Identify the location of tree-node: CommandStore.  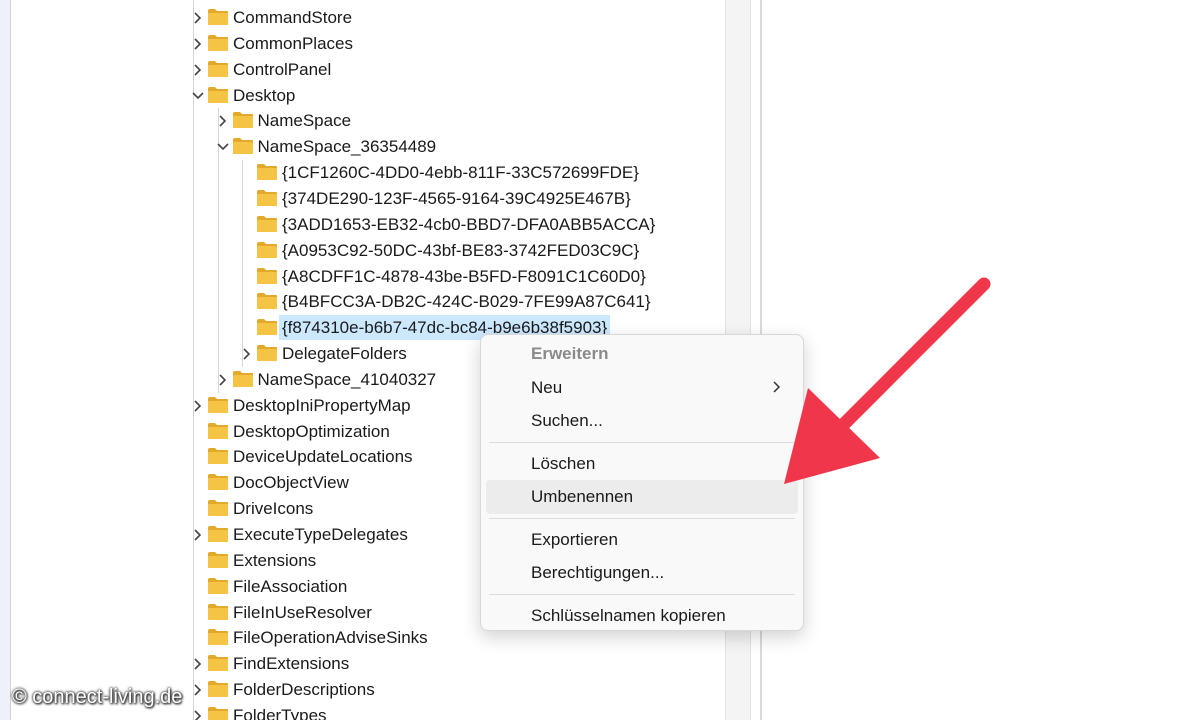
(367, 17).